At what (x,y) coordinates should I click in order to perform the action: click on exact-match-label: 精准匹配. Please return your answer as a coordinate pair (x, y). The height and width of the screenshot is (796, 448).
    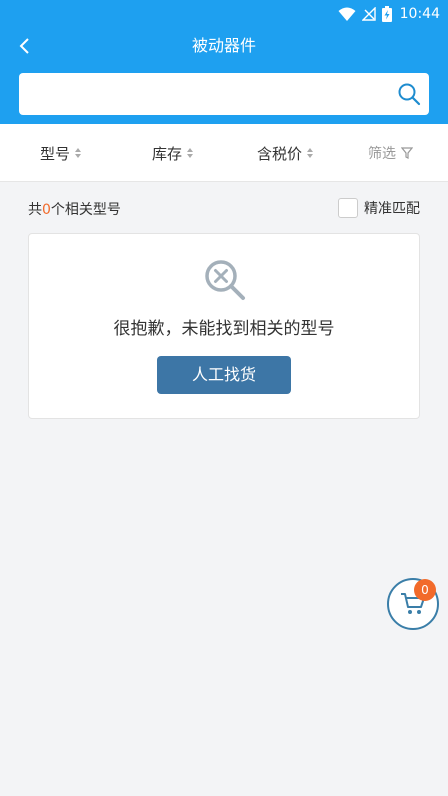
    Looking at the image, I should click on (392, 209).